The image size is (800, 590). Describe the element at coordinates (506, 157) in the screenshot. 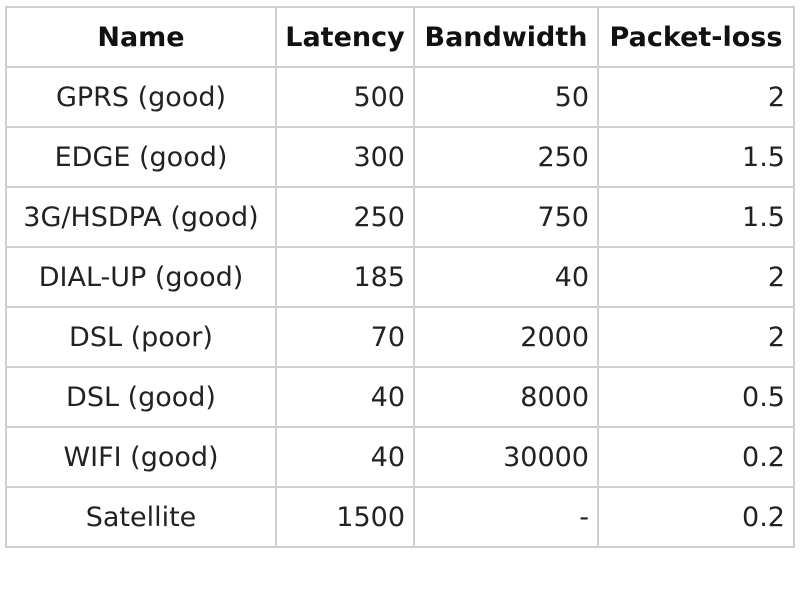

I see `cell-bandwidth: 250` at that location.